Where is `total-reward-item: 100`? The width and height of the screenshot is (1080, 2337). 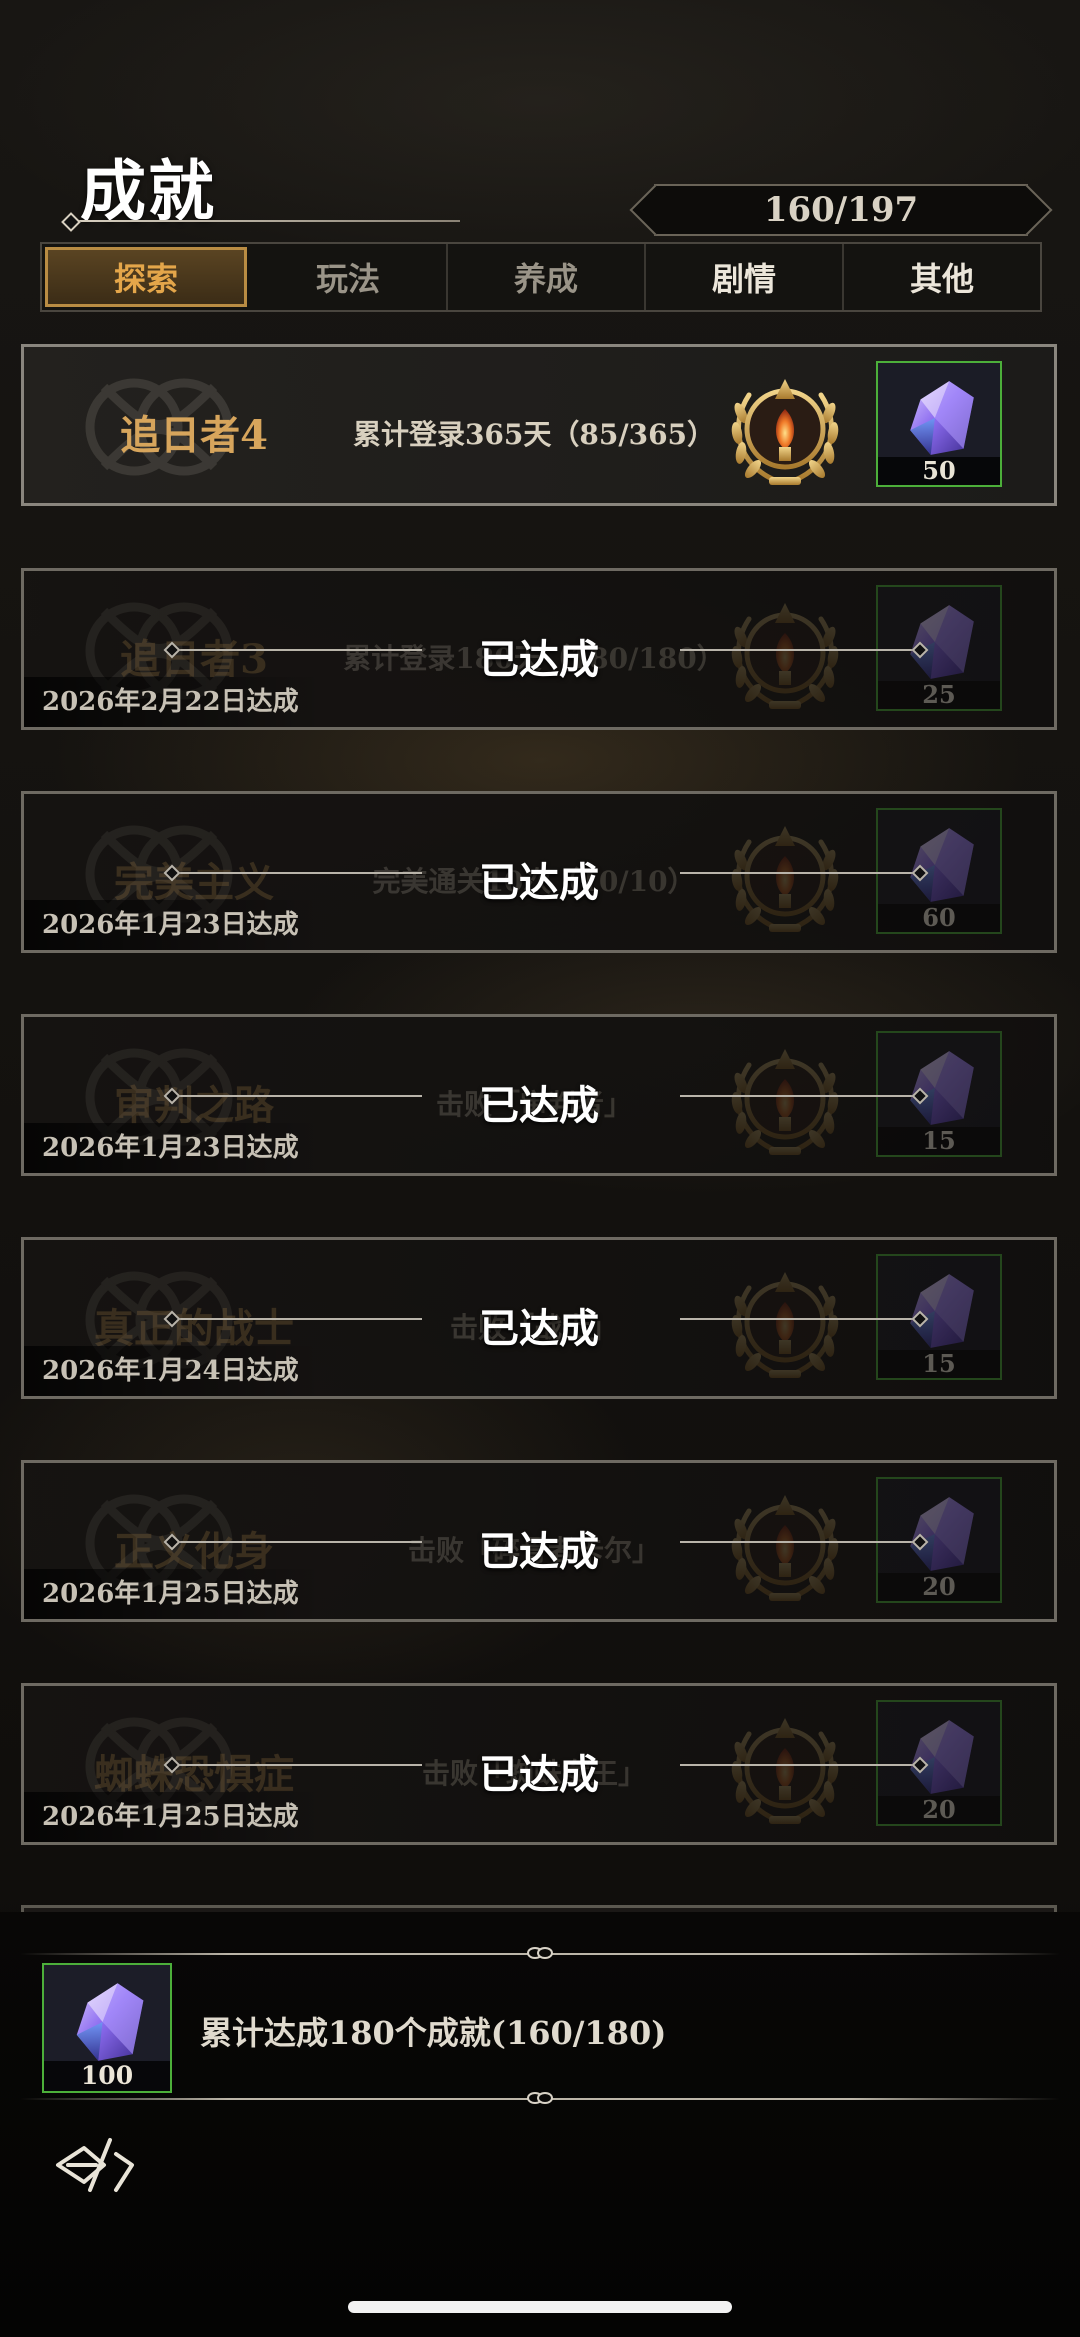
total-reward-item: 100 is located at coordinates (107, 2028).